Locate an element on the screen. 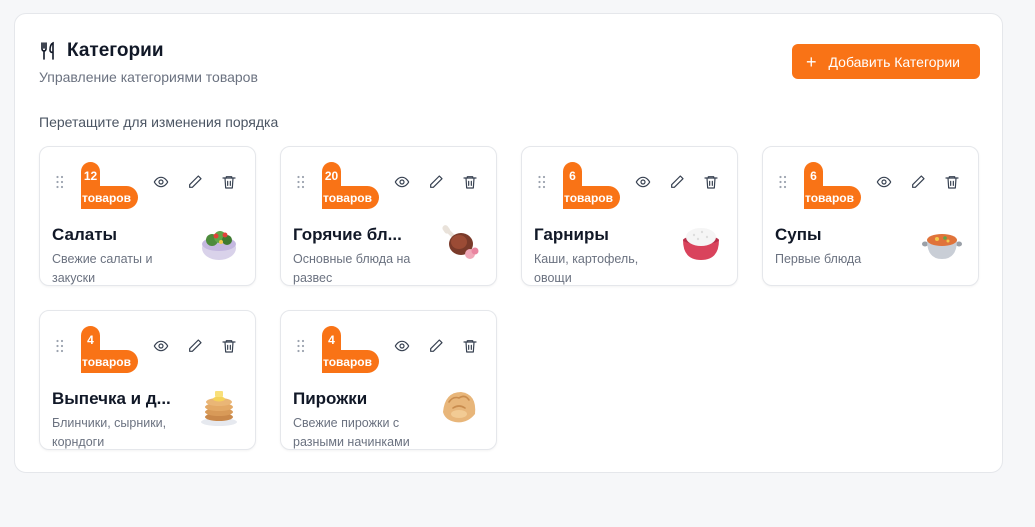  add-category-label: Добавить Категории is located at coordinates (894, 61).